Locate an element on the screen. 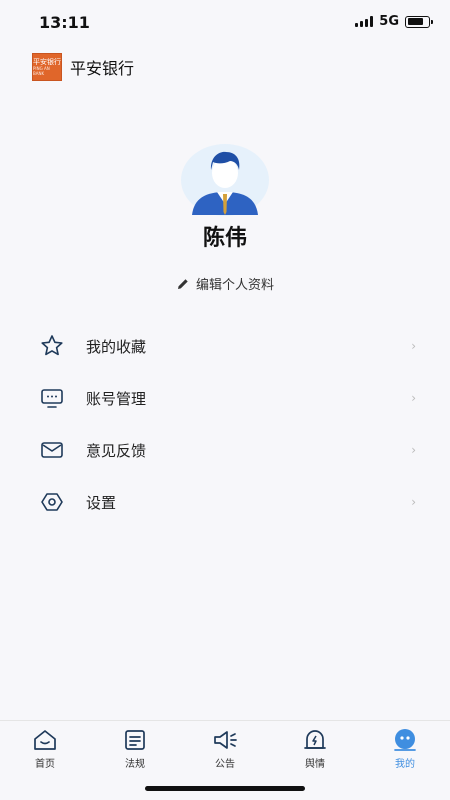  profile-face-icon is located at coordinates (405, 740).